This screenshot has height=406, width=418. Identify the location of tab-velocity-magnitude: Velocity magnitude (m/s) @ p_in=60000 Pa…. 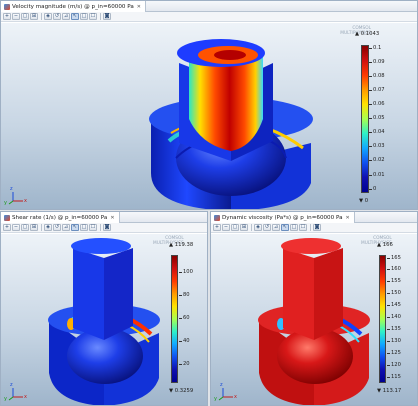
(73, 6).